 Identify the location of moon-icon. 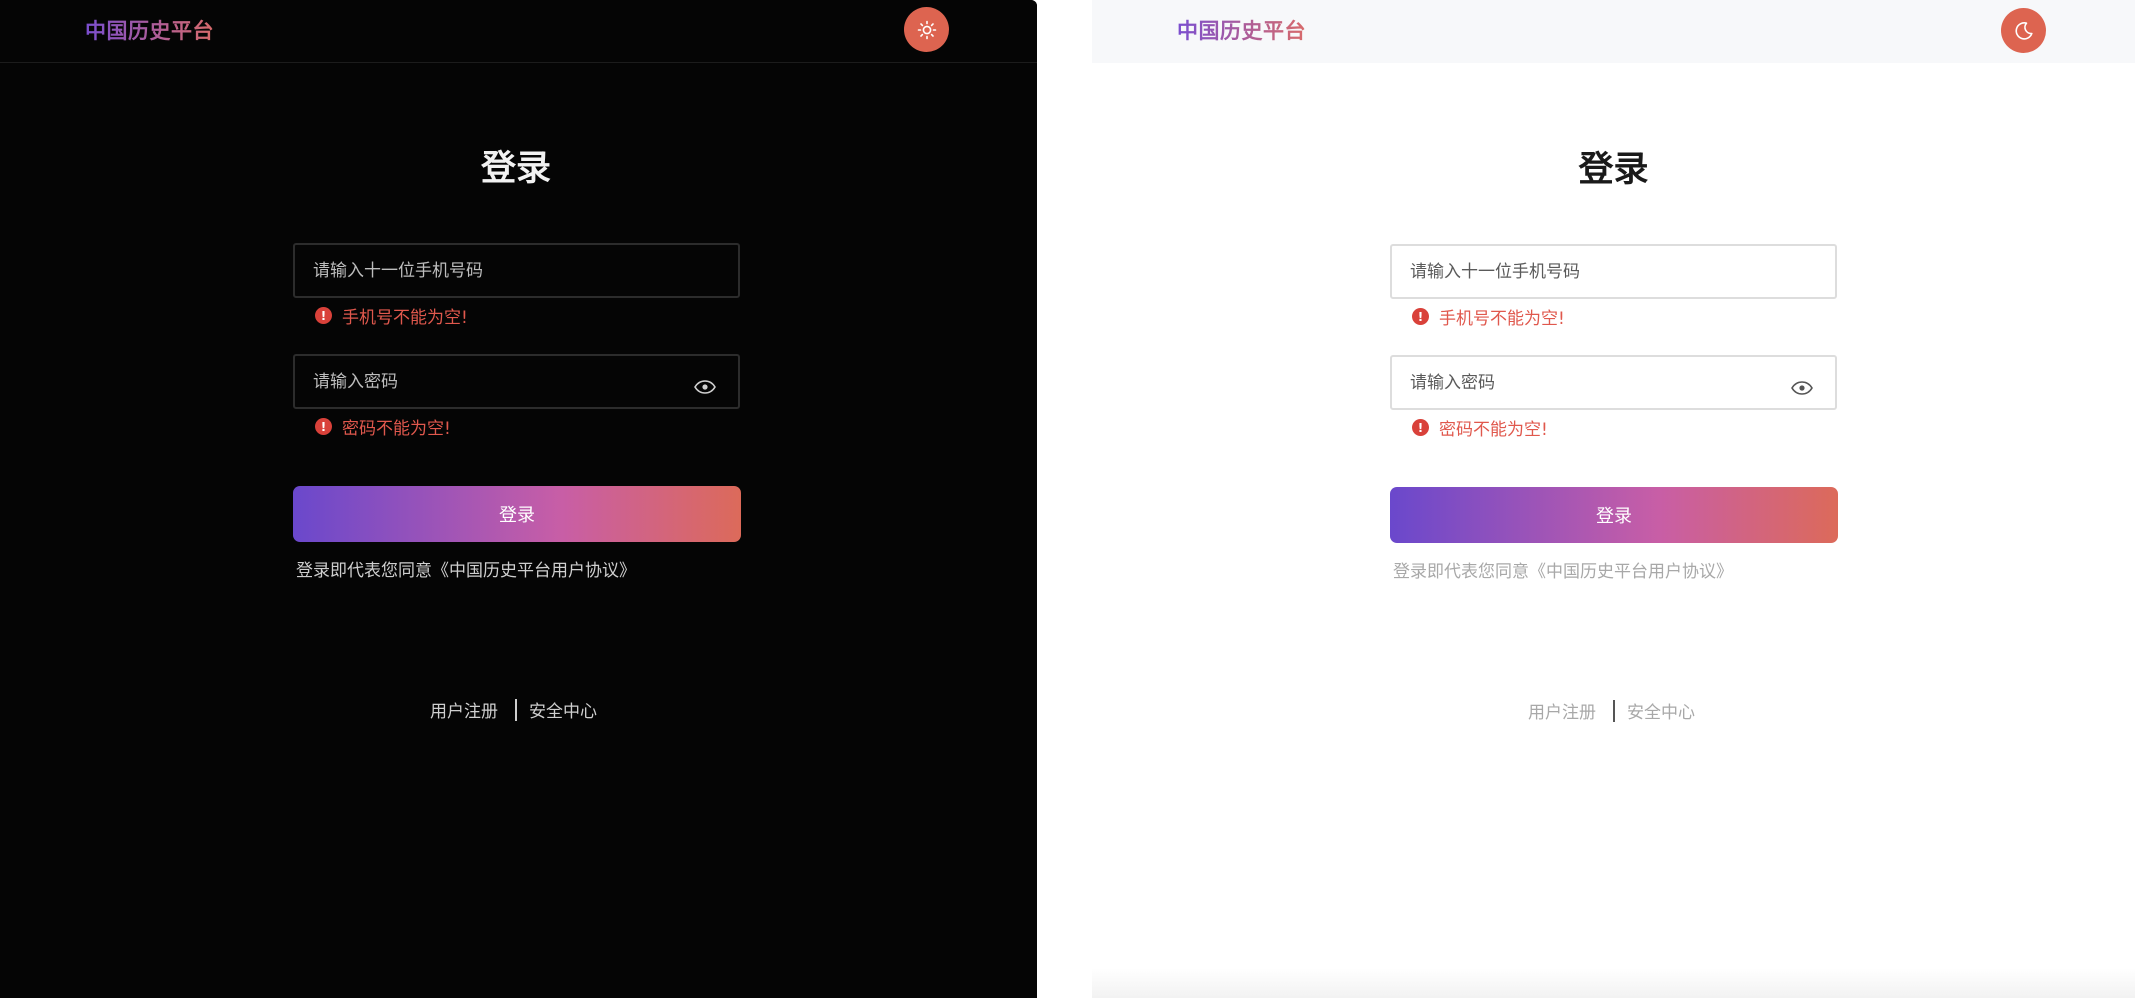
(2023, 30).